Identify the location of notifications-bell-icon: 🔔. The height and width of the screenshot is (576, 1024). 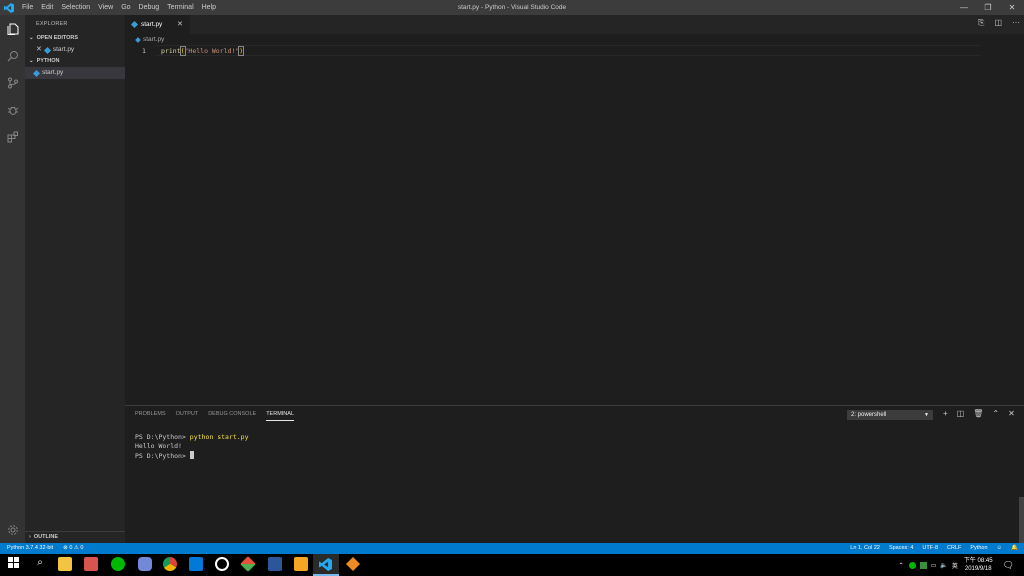
(1014, 548).